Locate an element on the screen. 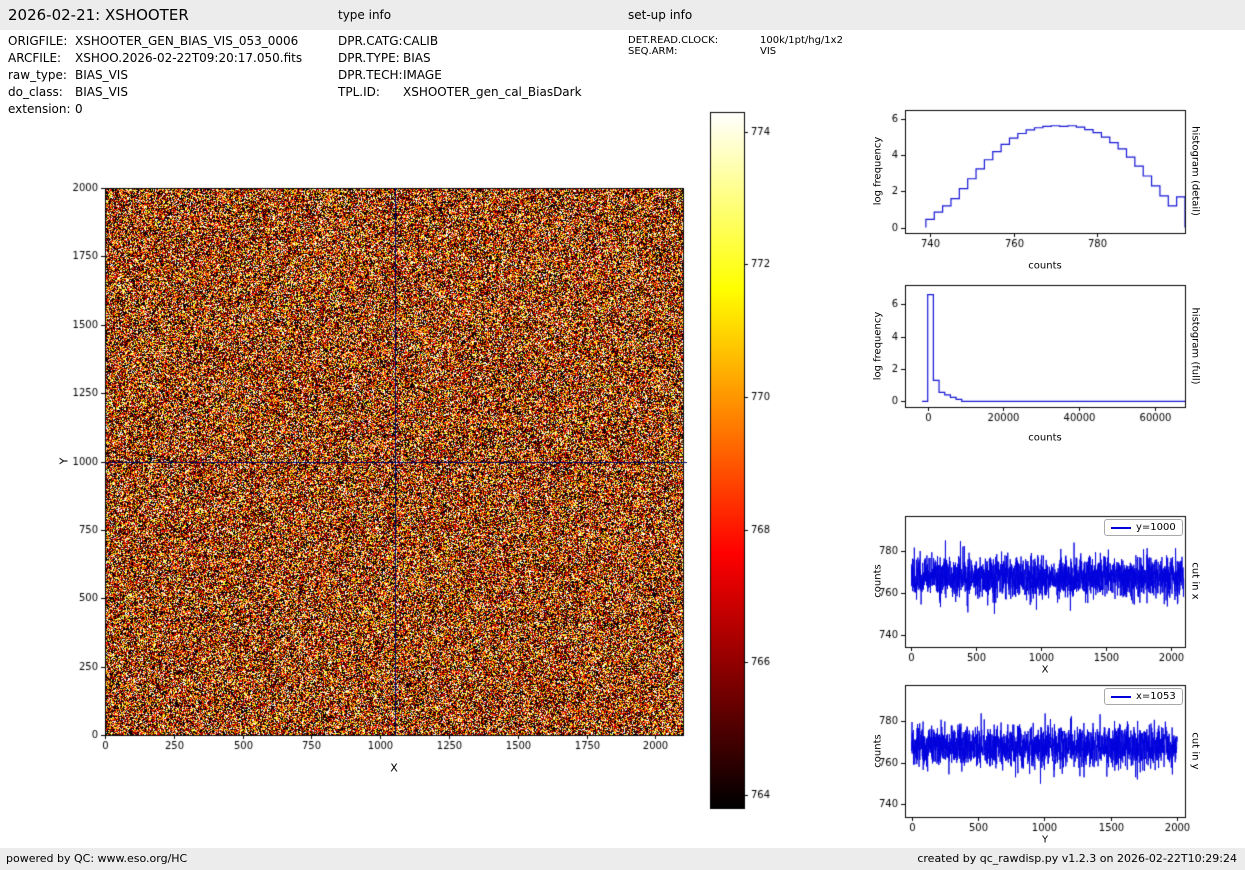 This screenshot has width=1245, height=870. meta-label: ORIGFILE: is located at coordinates (38, 41).